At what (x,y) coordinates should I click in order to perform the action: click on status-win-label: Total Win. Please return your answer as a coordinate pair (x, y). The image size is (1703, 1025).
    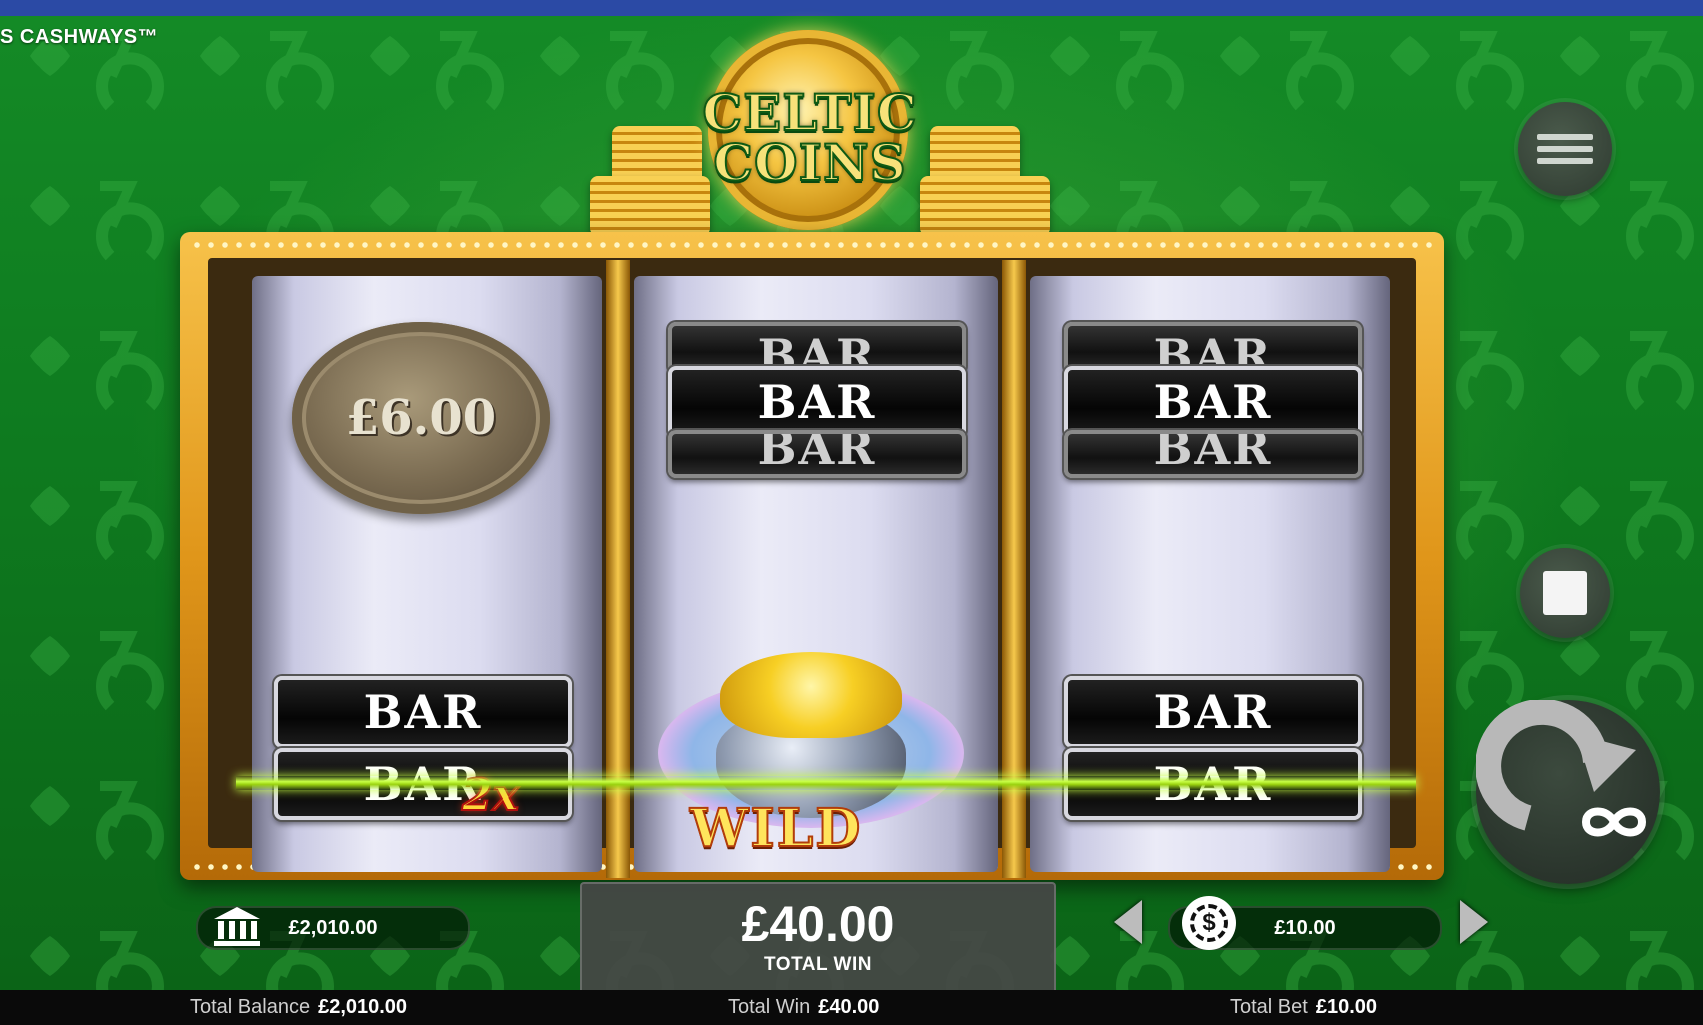
    Looking at the image, I should click on (769, 1007).